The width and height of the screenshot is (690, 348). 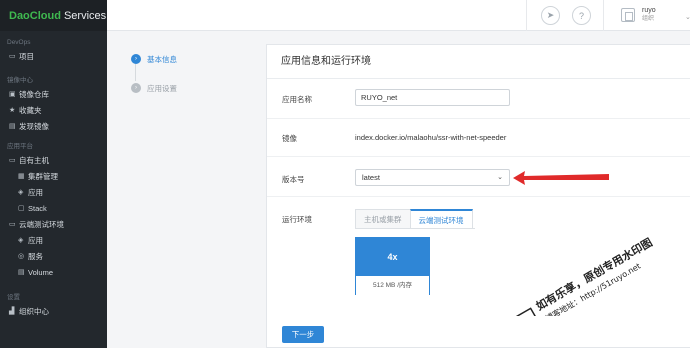 I want to click on org-switcher: ruyo 组织, so click(x=638, y=15).